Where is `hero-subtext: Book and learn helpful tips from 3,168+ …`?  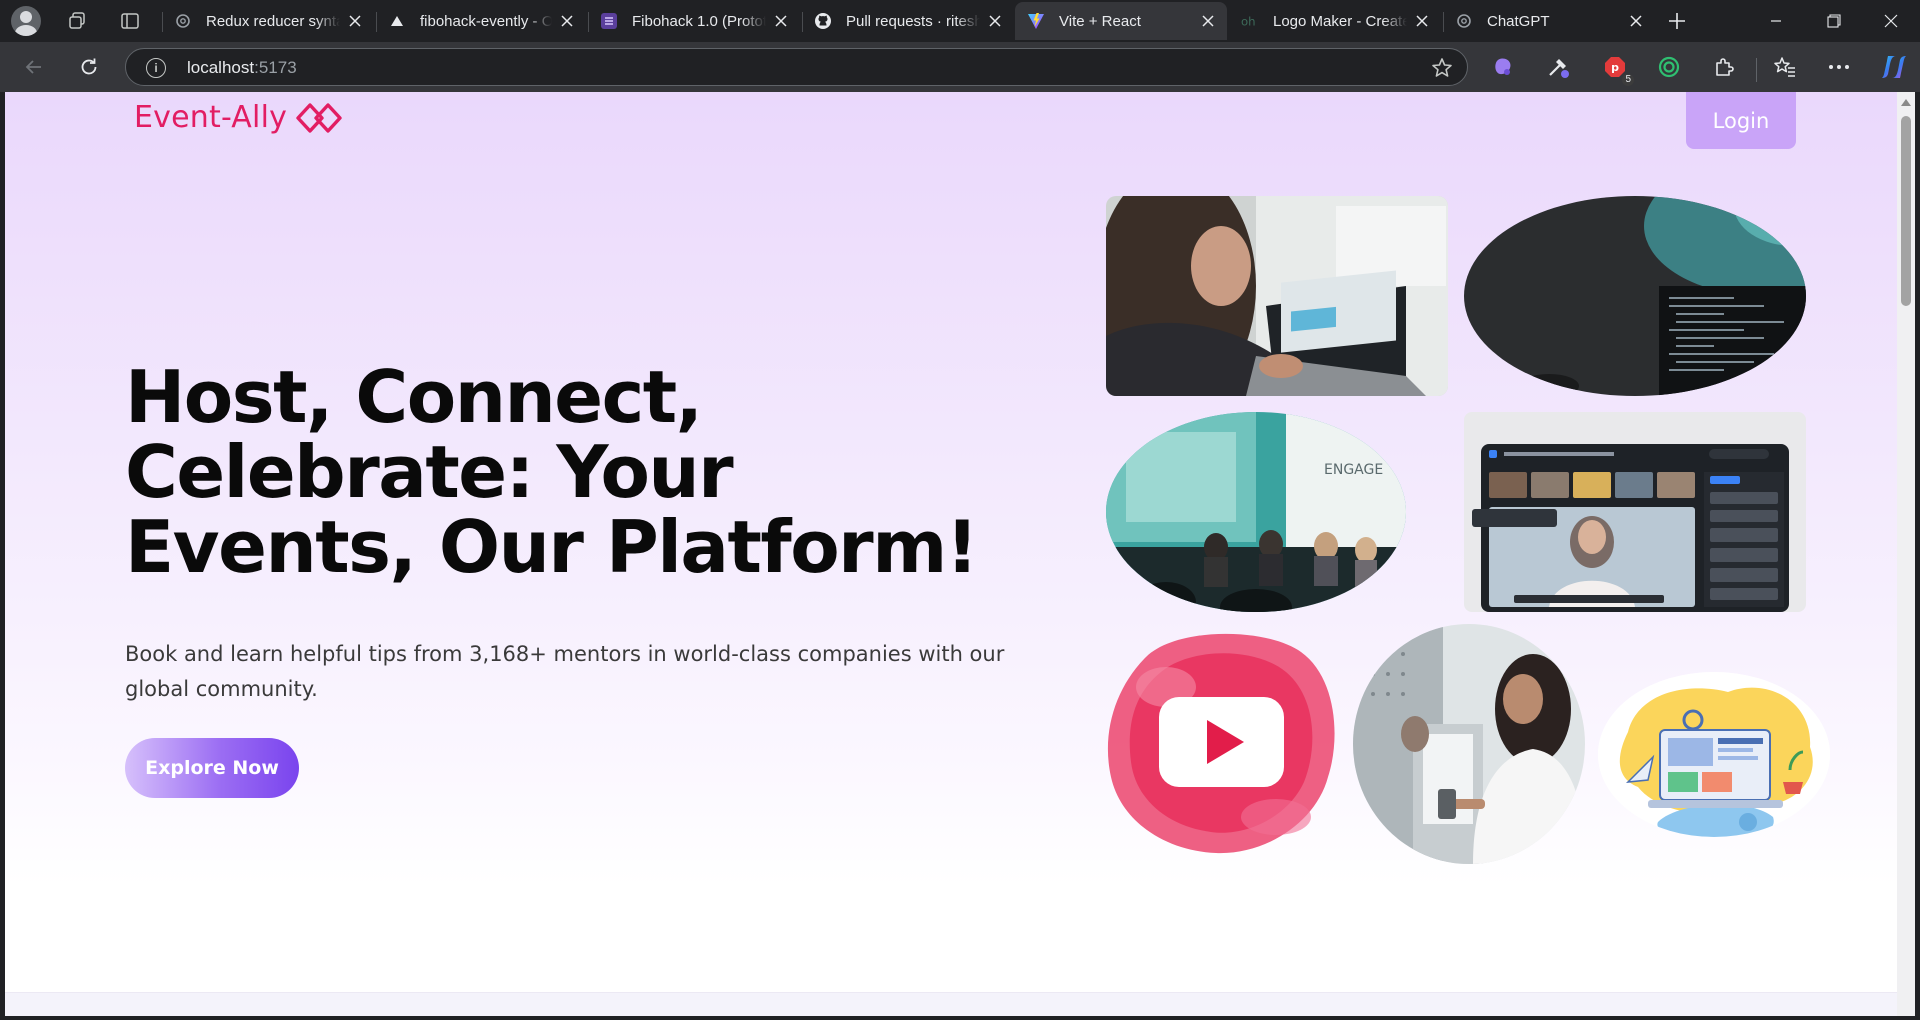
hero-subtext: Book and learn helpful tips from 3,168+ … is located at coordinates (565, 671).